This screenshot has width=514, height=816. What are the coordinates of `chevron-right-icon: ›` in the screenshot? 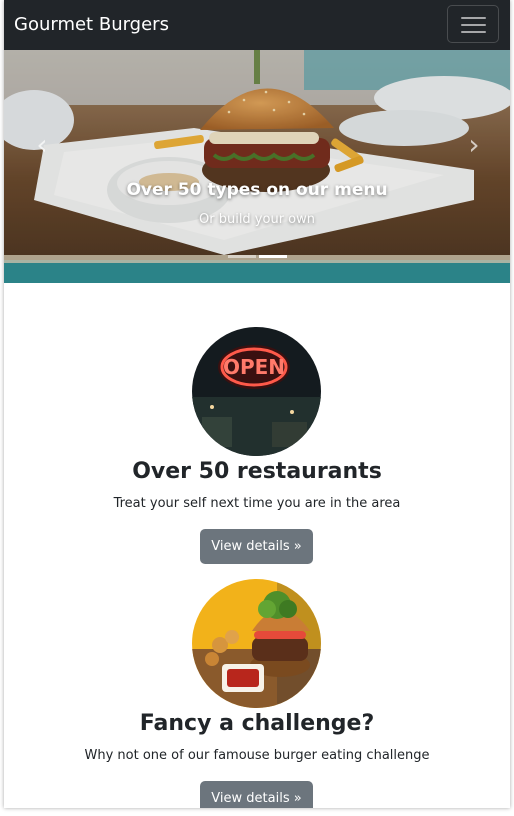 It's located at (474, 144).